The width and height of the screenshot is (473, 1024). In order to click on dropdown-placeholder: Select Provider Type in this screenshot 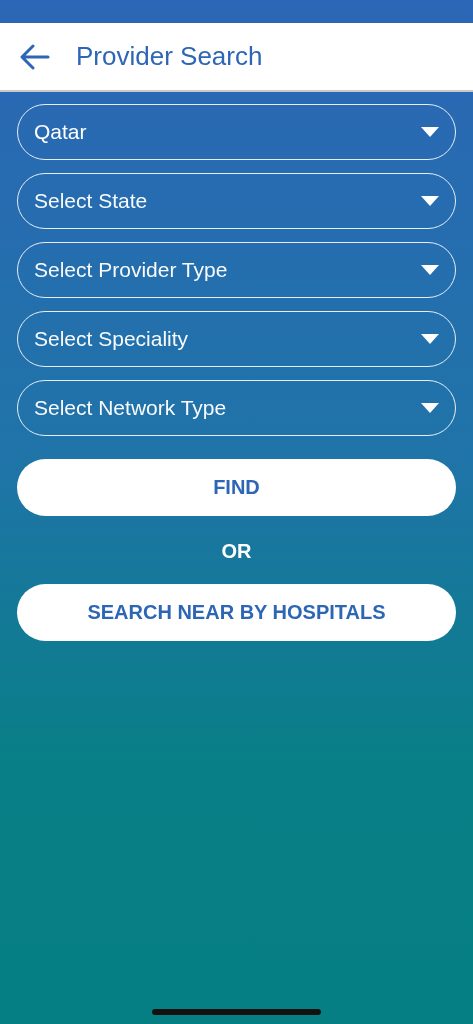, I will do `click(131, 270)`.